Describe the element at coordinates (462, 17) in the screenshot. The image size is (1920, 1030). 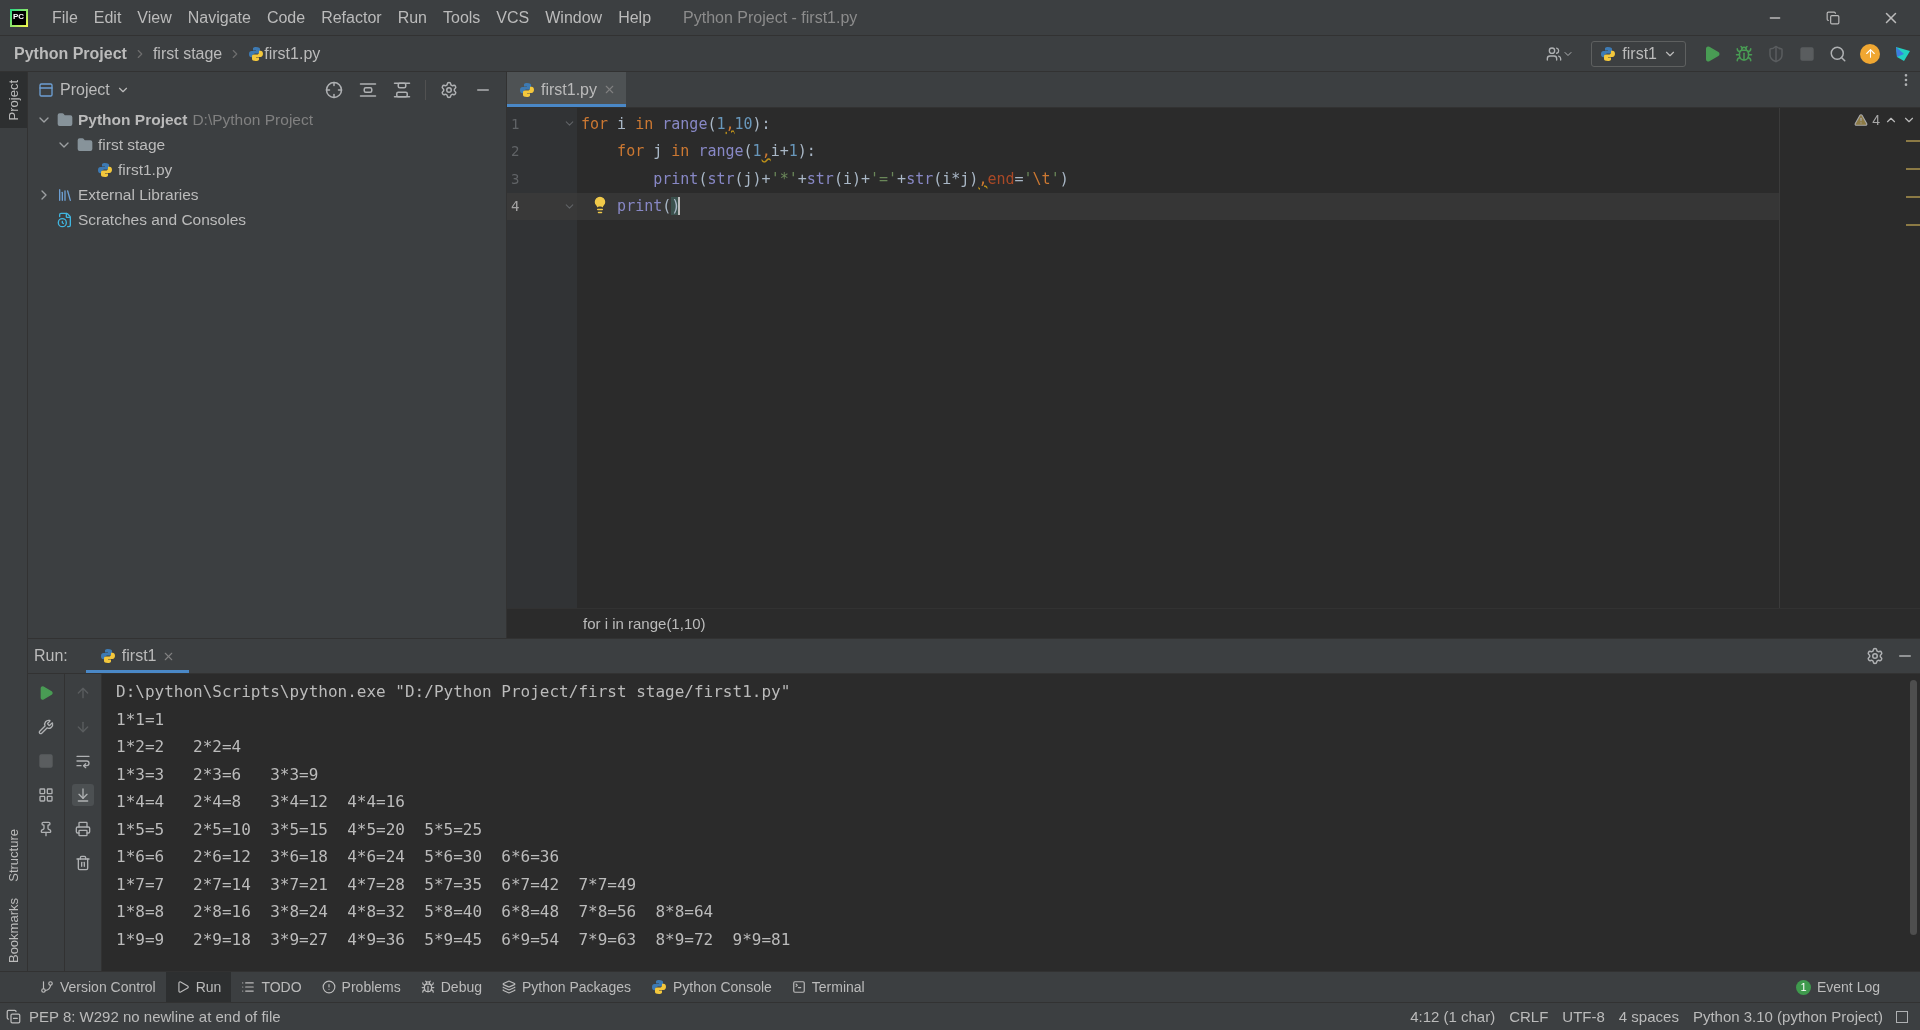
I see `menu-item: Tools` at that location.